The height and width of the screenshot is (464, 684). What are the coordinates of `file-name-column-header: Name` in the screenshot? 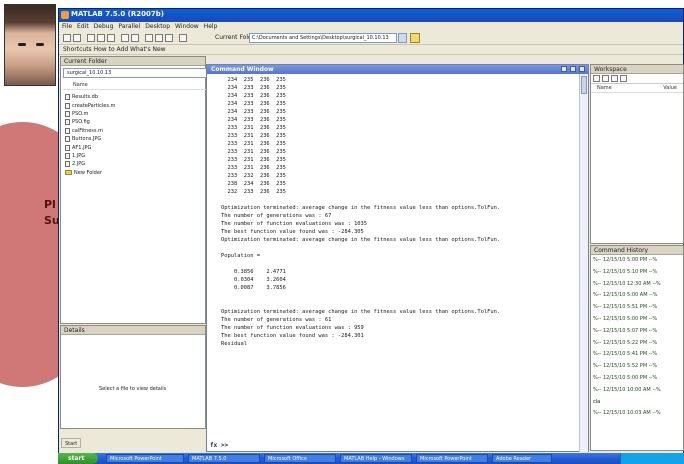 It's located at (136, 85).